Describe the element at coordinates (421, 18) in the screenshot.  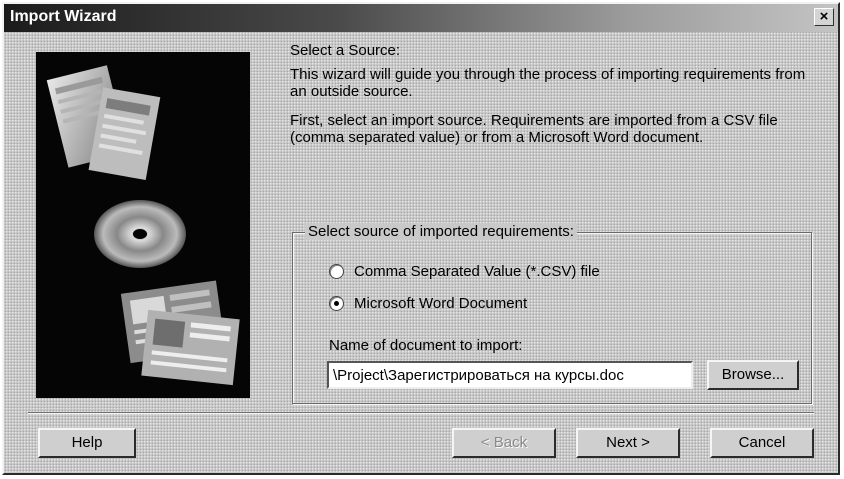
I see `title-bar: Import Wizard ×` at that location.